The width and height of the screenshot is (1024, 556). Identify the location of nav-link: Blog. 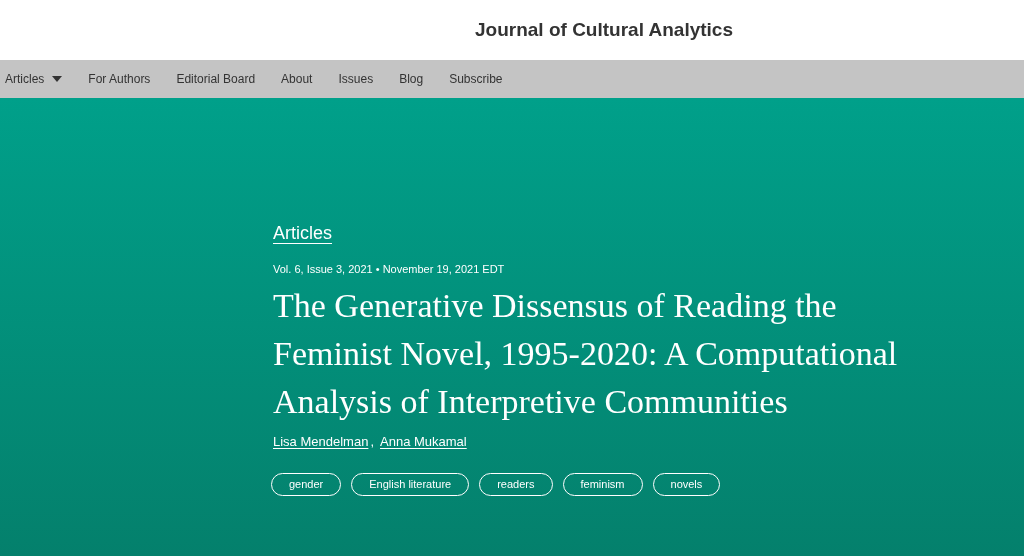
(411, 79).